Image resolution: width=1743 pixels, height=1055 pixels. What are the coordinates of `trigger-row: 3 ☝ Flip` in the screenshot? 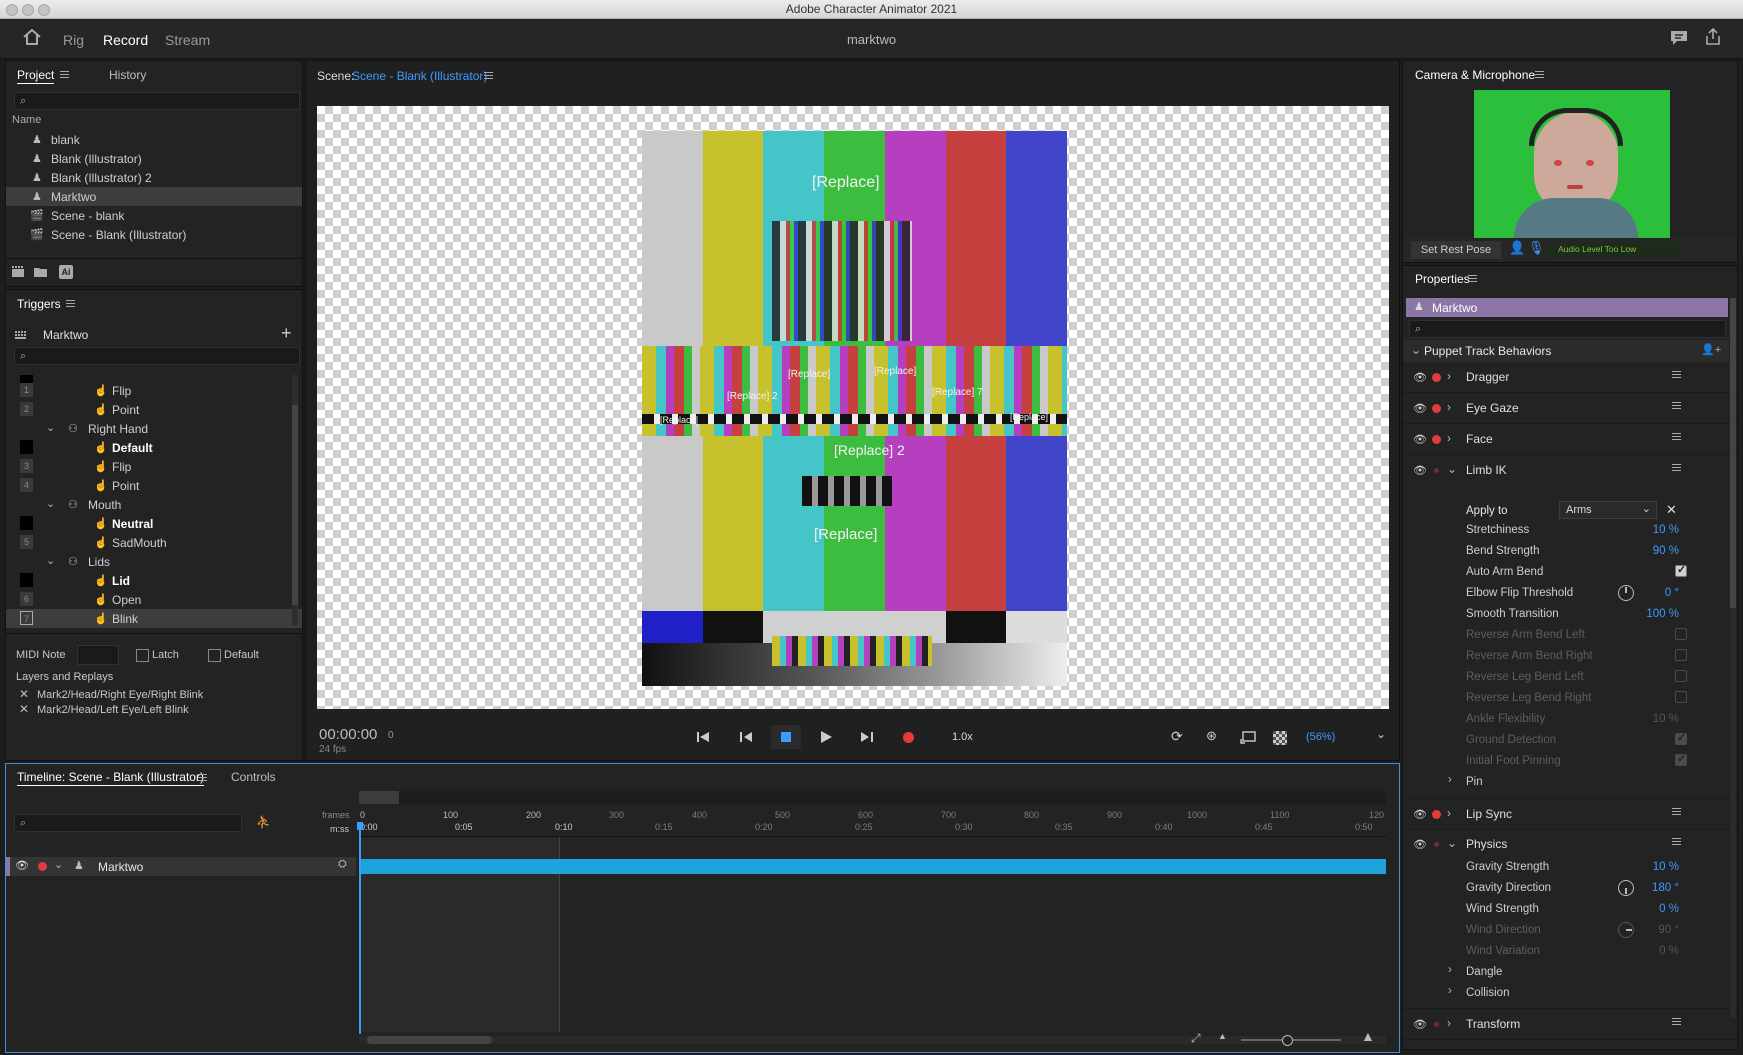 It's located at (154, 466).